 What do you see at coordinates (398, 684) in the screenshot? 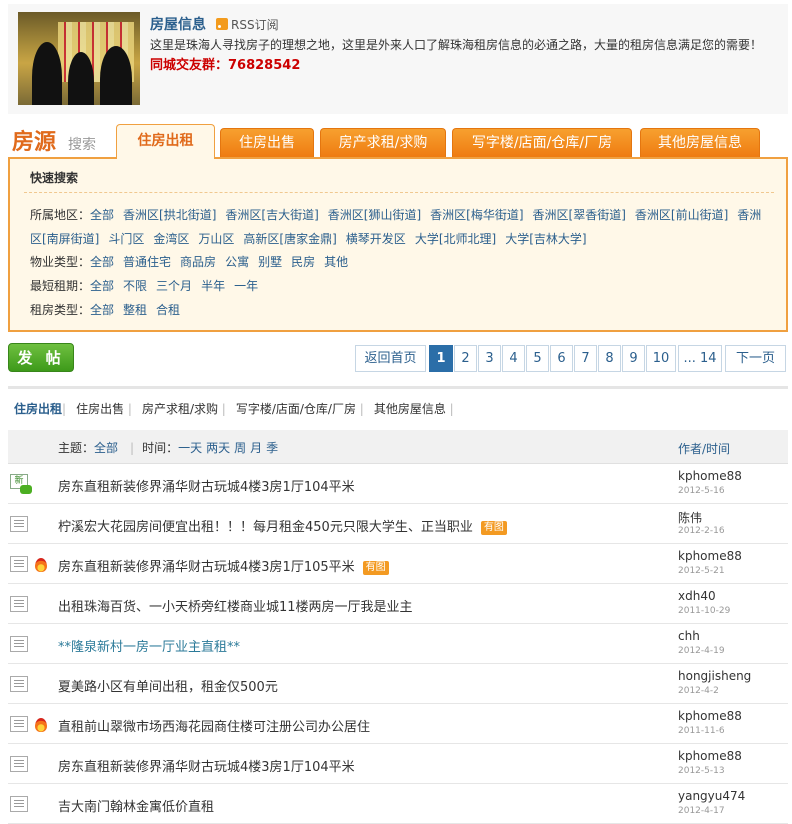
I see `table-row: 夏美路小区有单间出租，租金仅500元 hongjisheng 2012-4-2` at bounding box center [398, 684].